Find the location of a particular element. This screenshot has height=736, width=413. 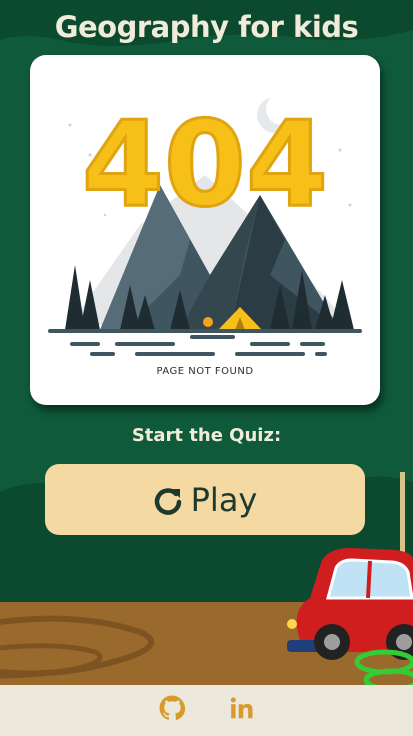

page-not-found-caption: PAGE NOT FOUND is located at coordinates (205, 371).